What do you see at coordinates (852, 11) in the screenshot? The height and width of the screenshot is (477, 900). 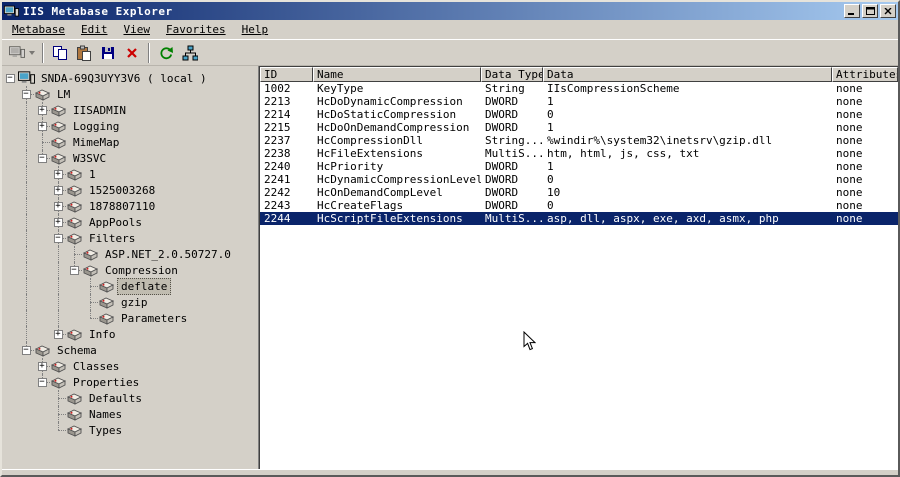 I see `minimize-button` at bounding box center [852, 11].